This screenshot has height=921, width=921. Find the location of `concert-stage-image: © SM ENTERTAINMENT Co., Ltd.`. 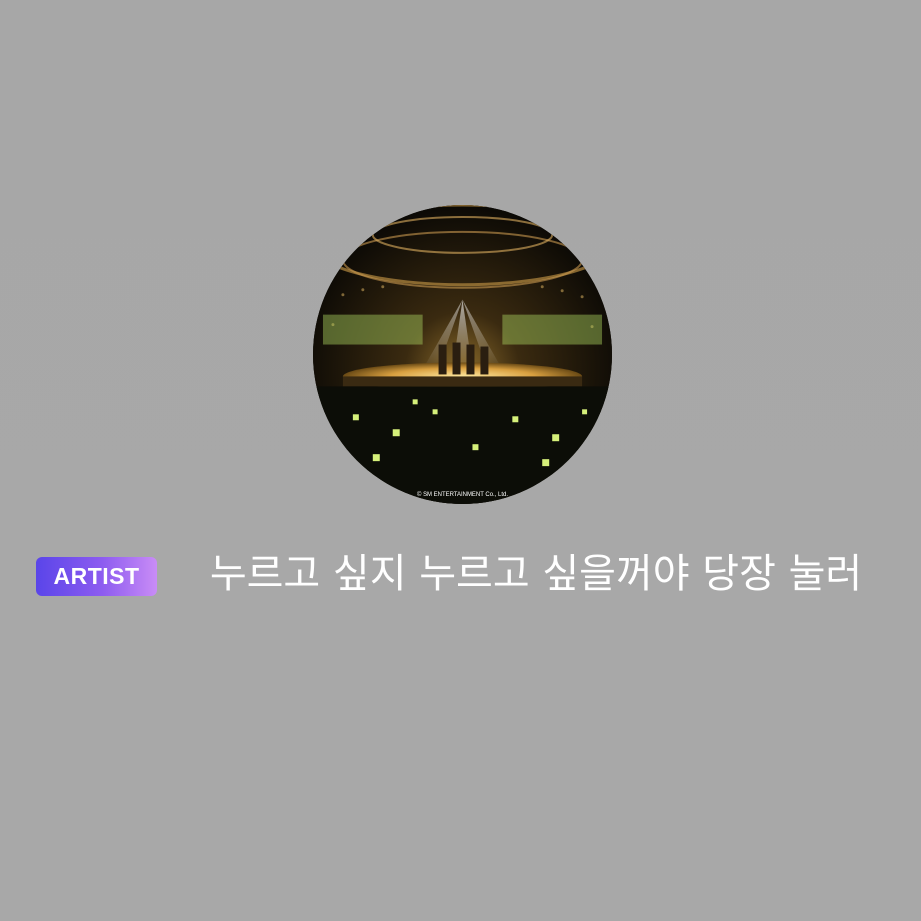

concert-stage-image: © SM ENTERTAINMENT Co., Ltd. is located at coordinates (462, 354).